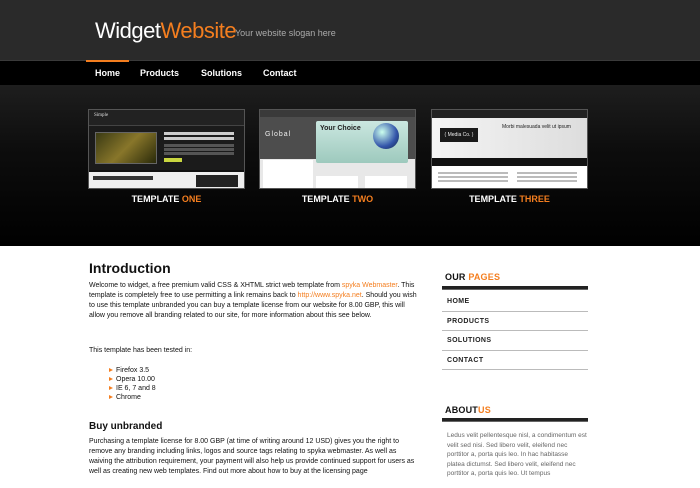 The image size is (700, 488). I want to click on about-us-heading: ABOUTUS, so click(468, 410).